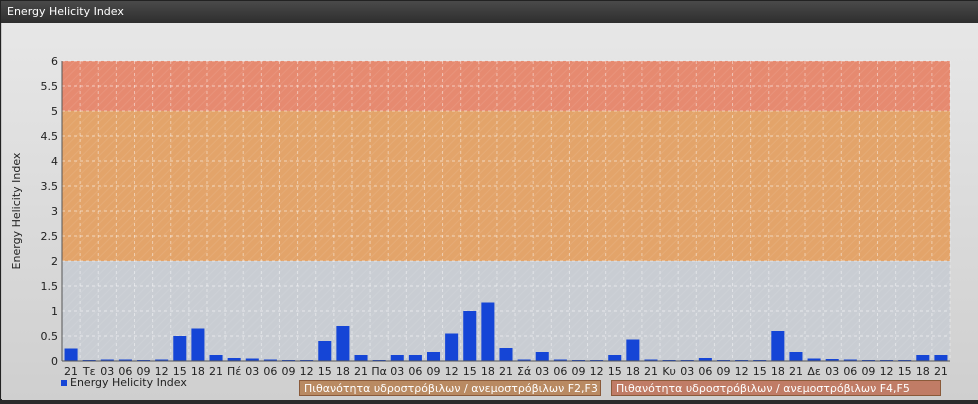 Image resolution: width=978 pixels, height=404 pixels. I want to click on y-tick-labels: 0 0.5 1 1.5 2 2.5 3 3.5 4 4.5 5 5.5 6, so click(50, 211).